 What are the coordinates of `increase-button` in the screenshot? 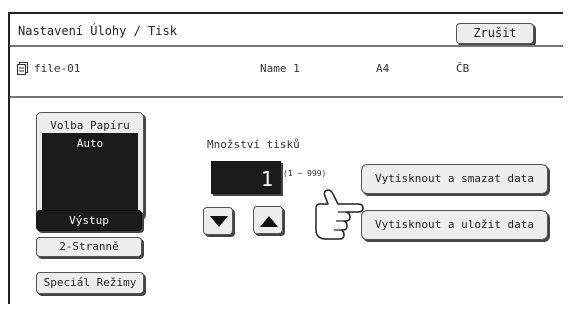 It's located at (268, 220).